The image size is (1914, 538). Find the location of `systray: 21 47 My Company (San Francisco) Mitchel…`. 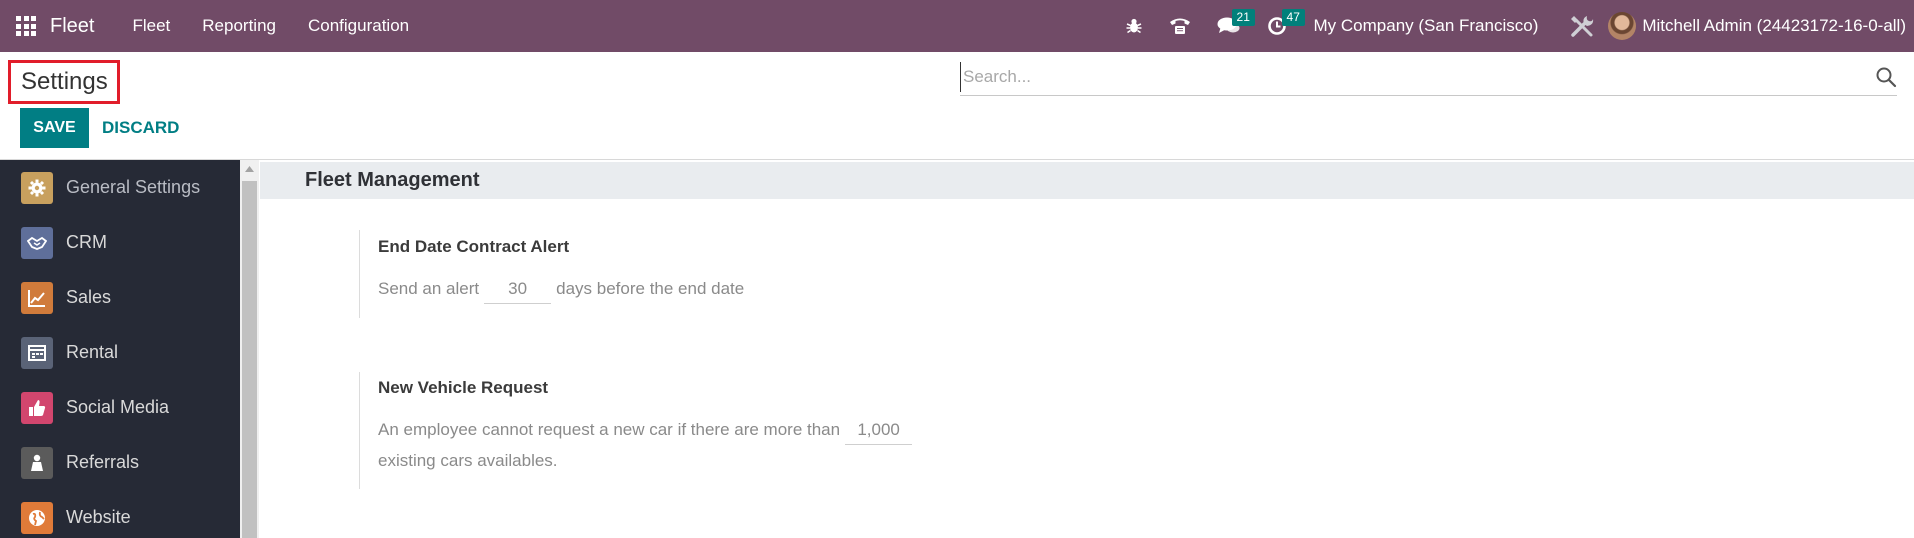

systray: 21 47 My Company (San Francisco) Mitchel… is located at coordinates (1513, 26).